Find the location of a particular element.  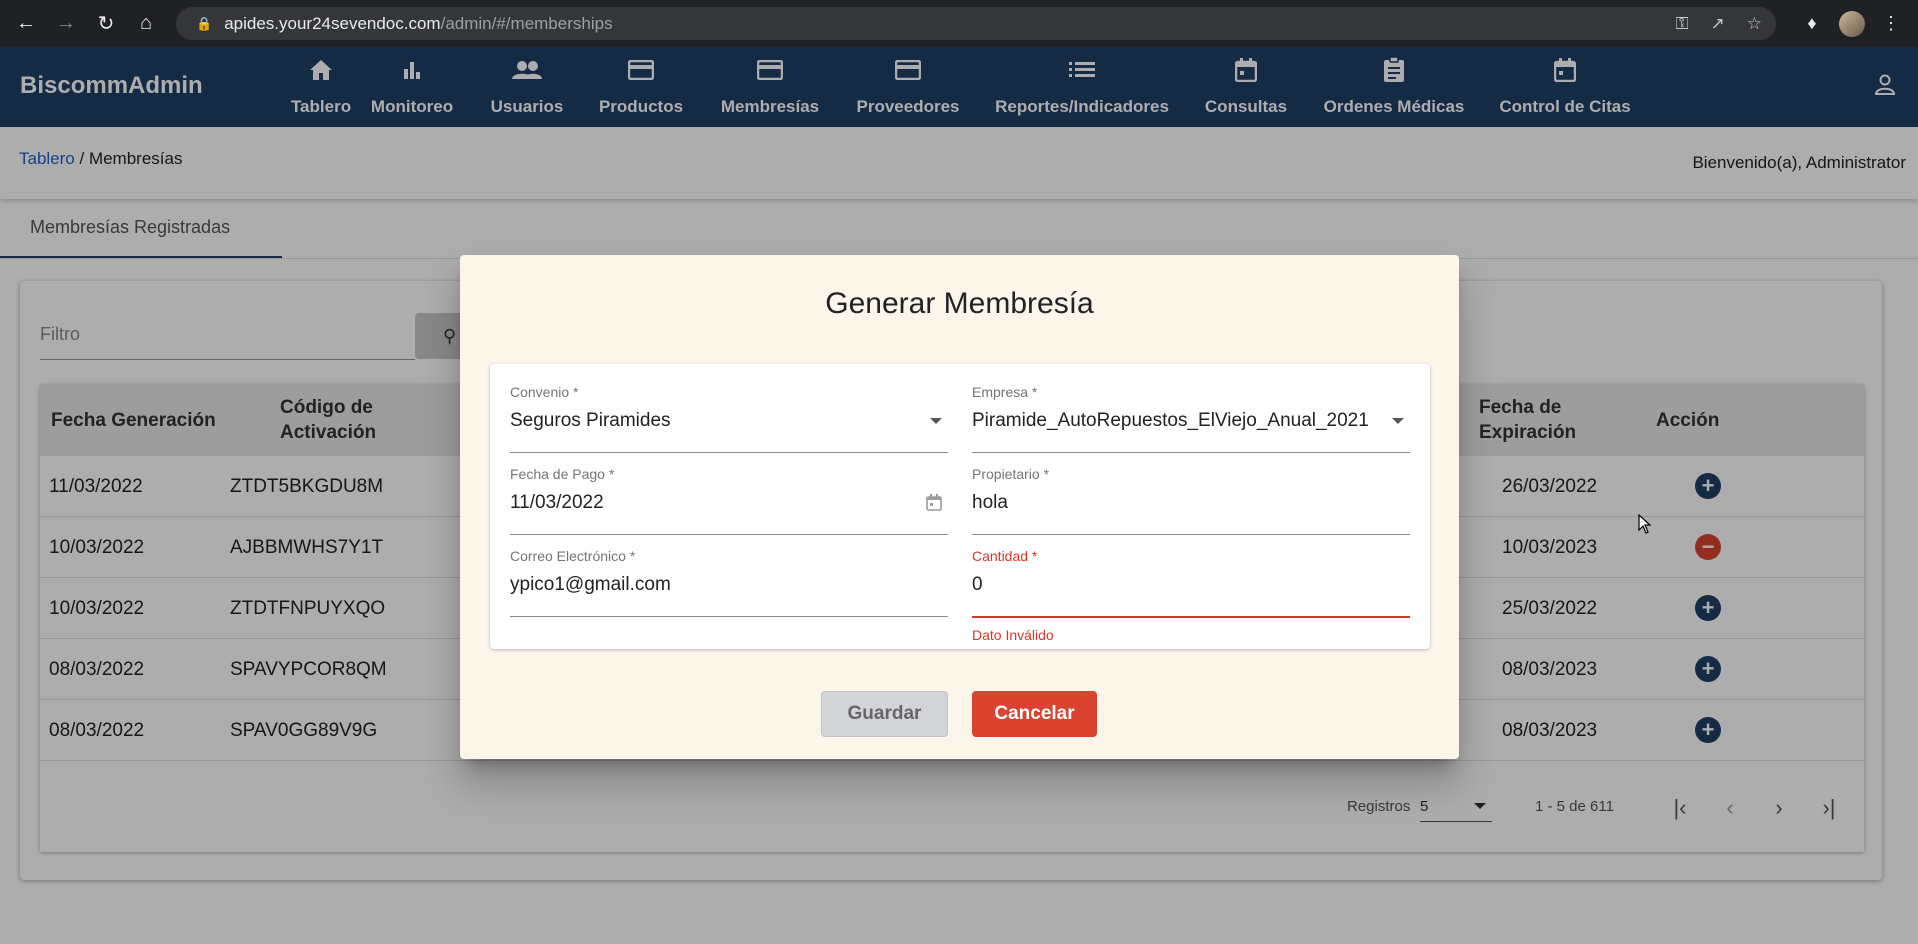

url-path: /admin/#/memberships is located at coordinates (526, 23).